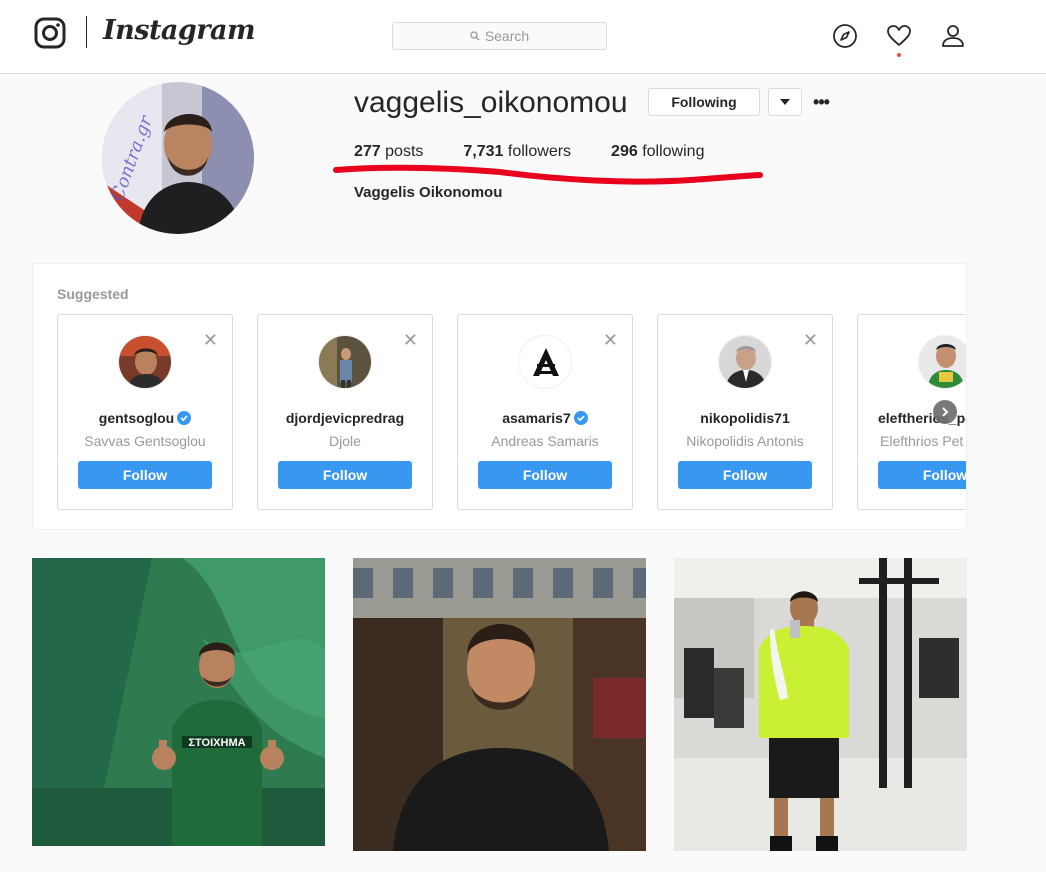 Image resolution: width=1046 pixels, height=872 pixels. What do you see at coordinates (491, 102) in the screenshot?
I see `profile-username: vaggelis_oikonomou` at bounding box center [491, 102].